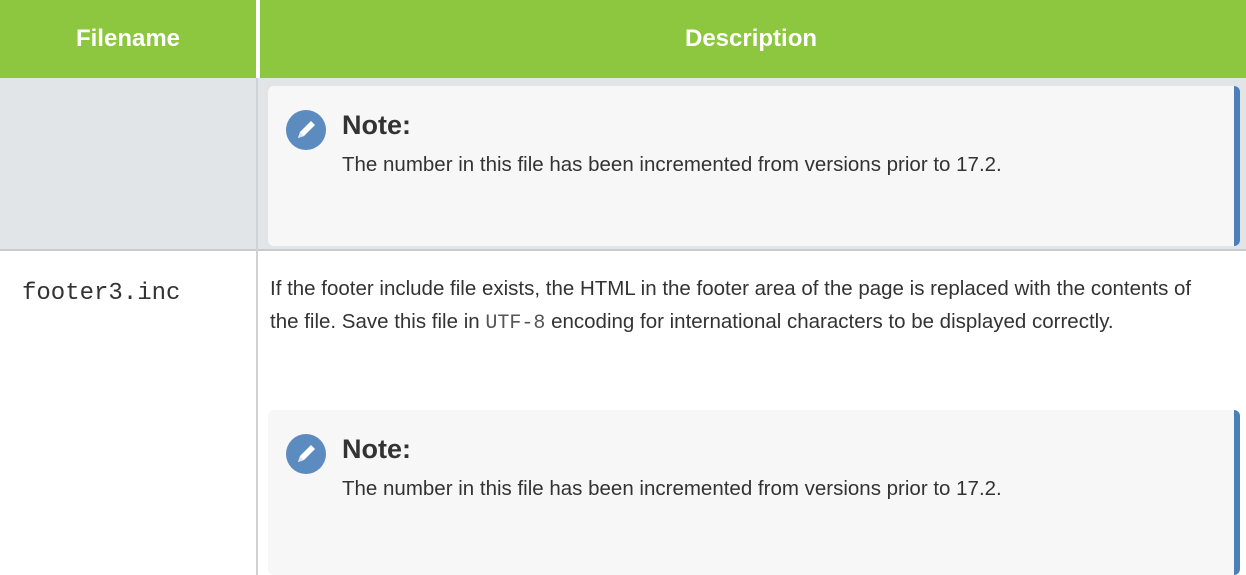 The image size is (1246, 575). I want to click on row-1-filename-cell, so click(128, 164).